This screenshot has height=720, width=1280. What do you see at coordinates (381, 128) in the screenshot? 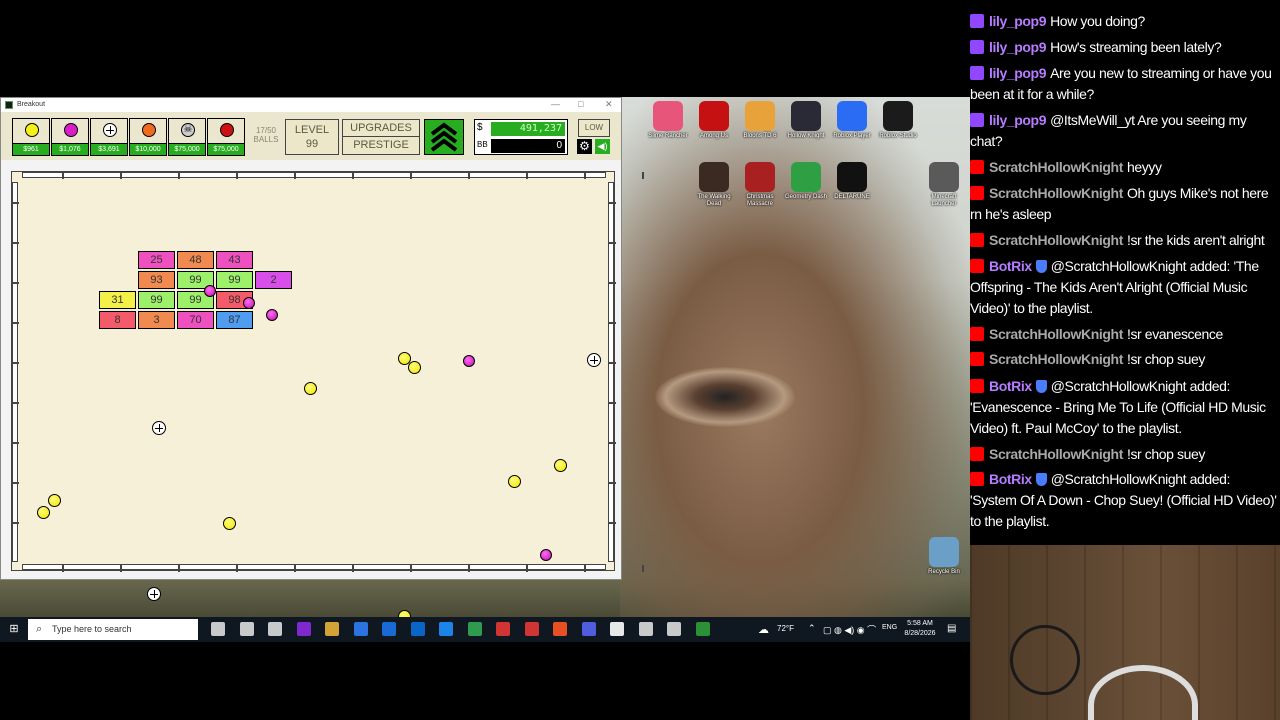
I see `upgrades-button: UPGRADES` at bounding box center [381, 128].